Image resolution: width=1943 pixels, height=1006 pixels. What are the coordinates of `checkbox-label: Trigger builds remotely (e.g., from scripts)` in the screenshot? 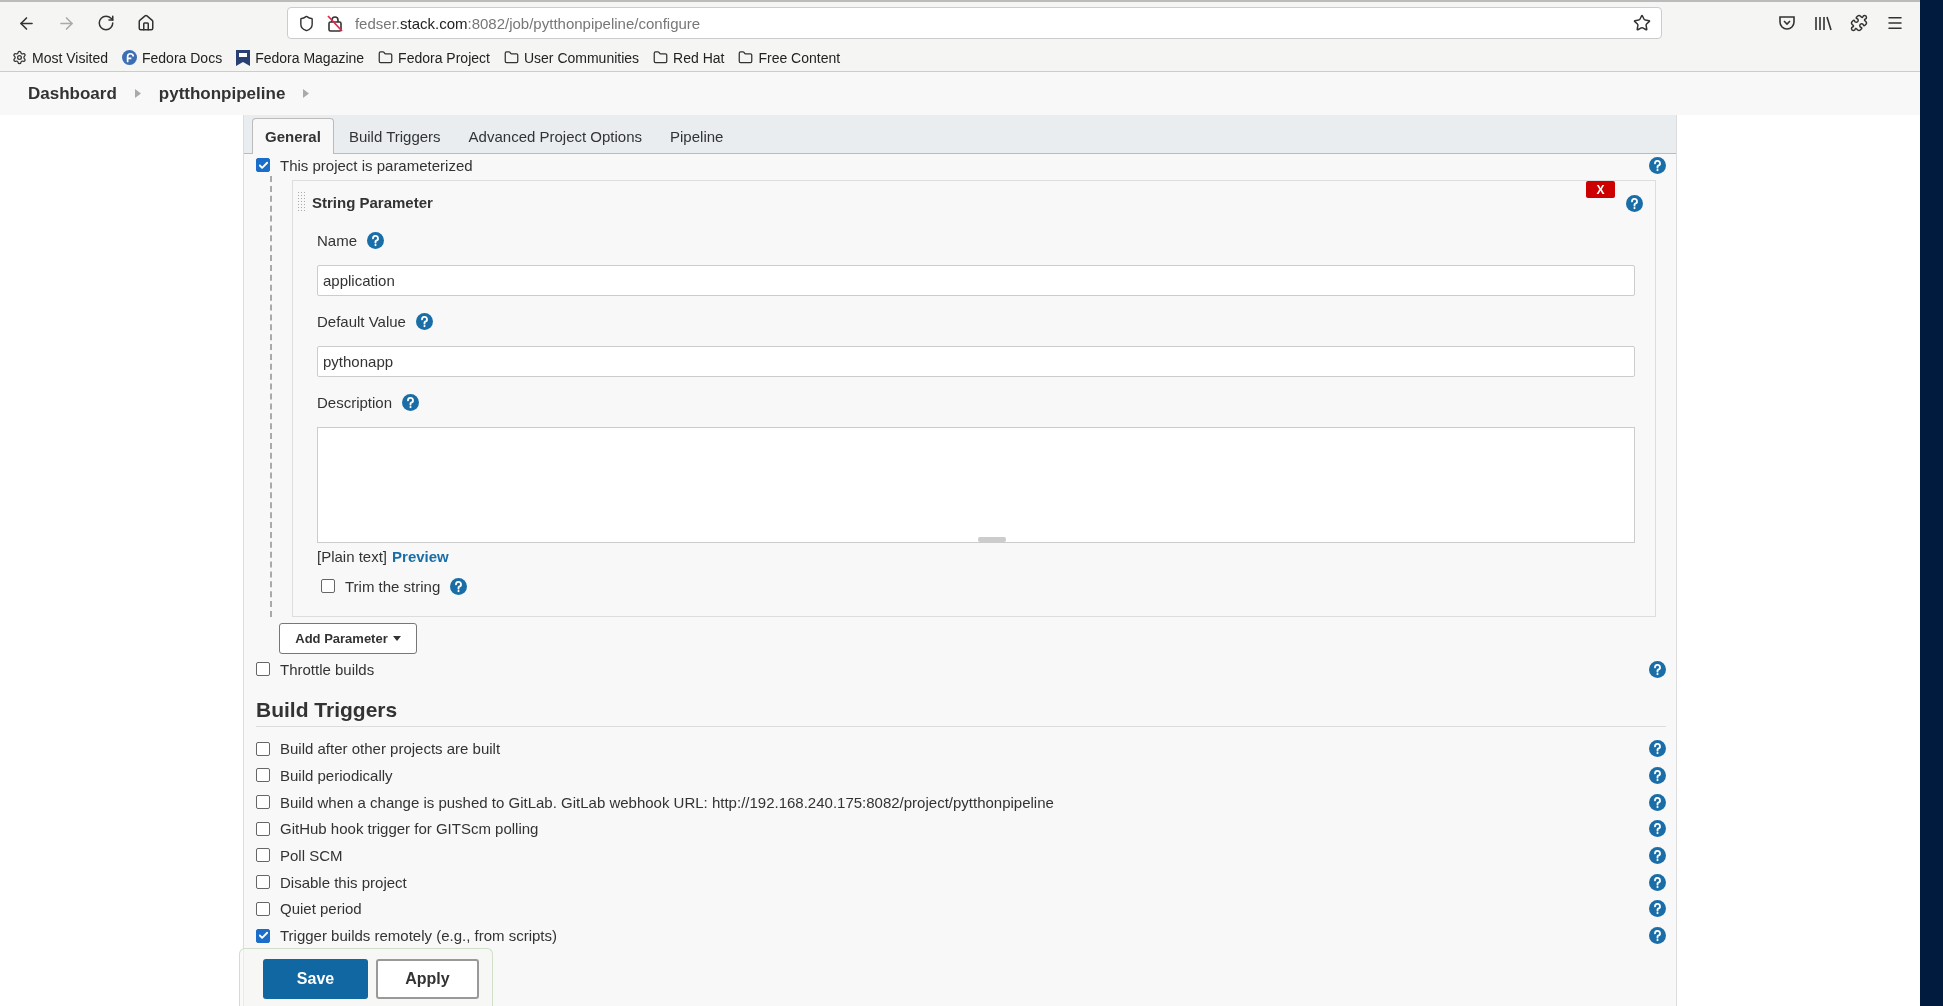 It's located at (419, 936).